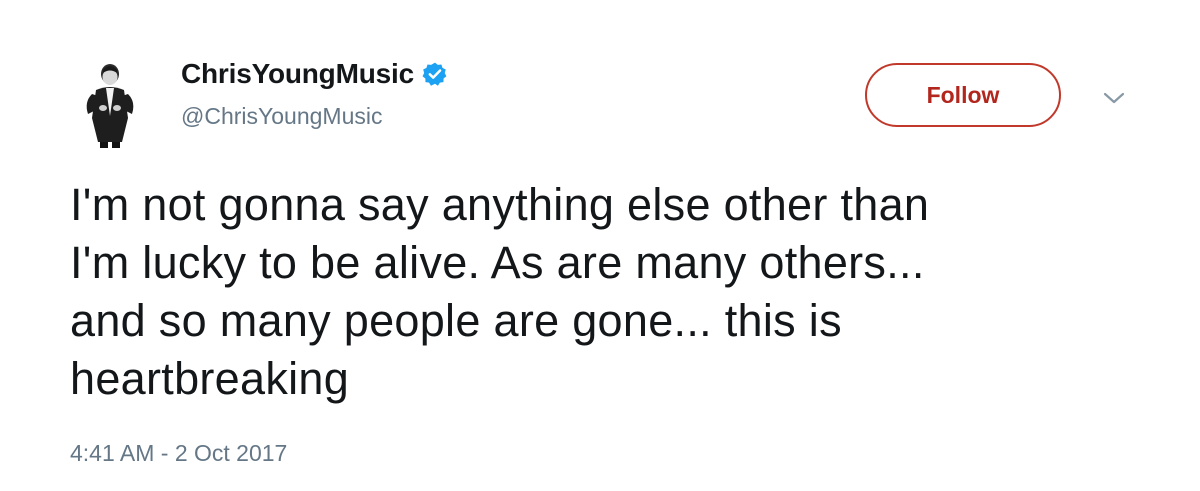 Image resolution: width=1200 pixels, height=491 pixels. I want to click on display-name: ChrisYoungMusic, so click(297, 74).